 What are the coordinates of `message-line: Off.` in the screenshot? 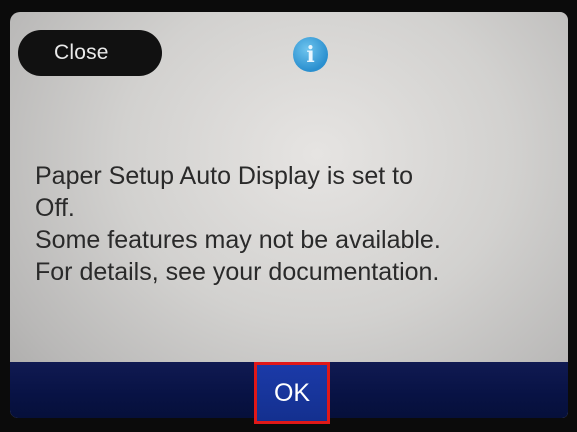 It's located at (55, 208).